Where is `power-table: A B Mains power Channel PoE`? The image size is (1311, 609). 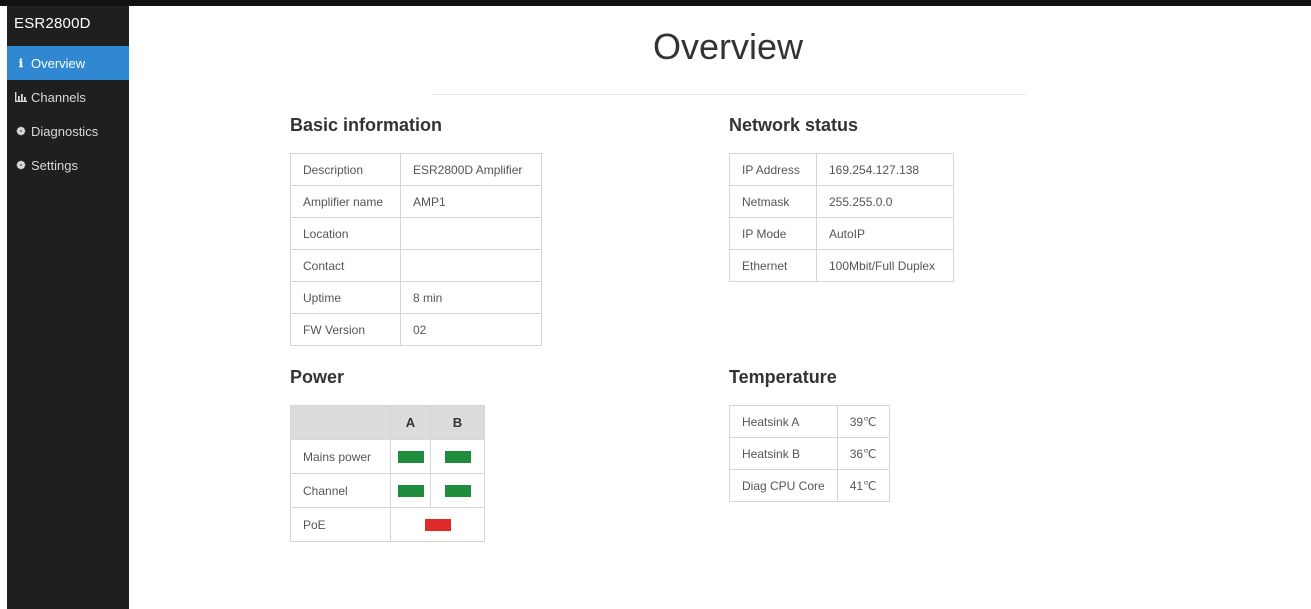 power-table: A B Mains power Channel PoE is located at coordinates (387, 473).